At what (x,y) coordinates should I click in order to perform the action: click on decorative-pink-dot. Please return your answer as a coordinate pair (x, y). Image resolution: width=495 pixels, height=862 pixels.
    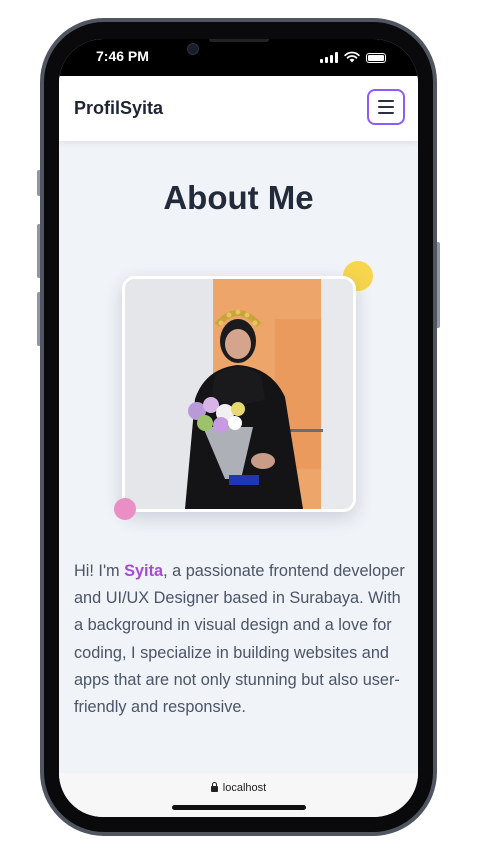
    Looking at the image, I should click on (125, 509).